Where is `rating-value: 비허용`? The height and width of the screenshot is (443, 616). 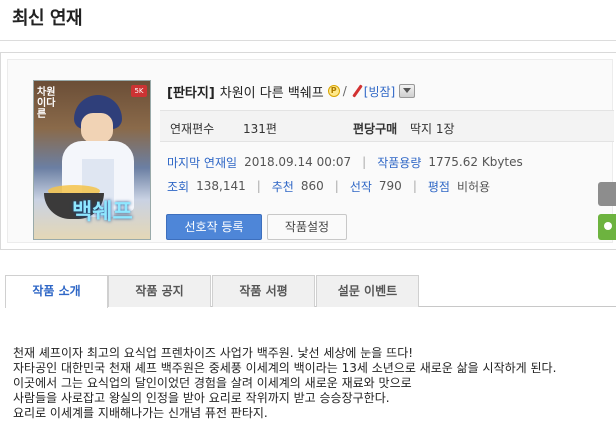 rating-value: 비허용 is located at coordinates (473, 186).